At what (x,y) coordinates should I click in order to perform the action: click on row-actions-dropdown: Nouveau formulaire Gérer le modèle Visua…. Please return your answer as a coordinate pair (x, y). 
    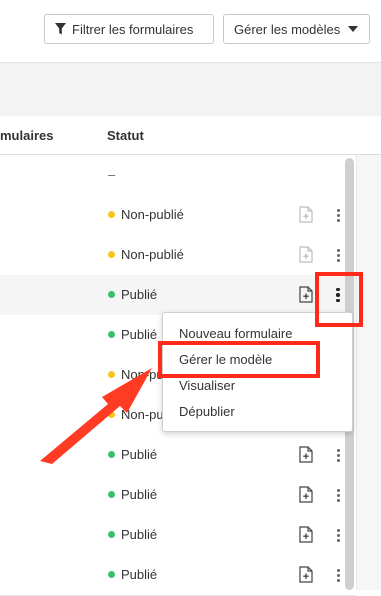
    Looking at the image, I should click on (257, 372).